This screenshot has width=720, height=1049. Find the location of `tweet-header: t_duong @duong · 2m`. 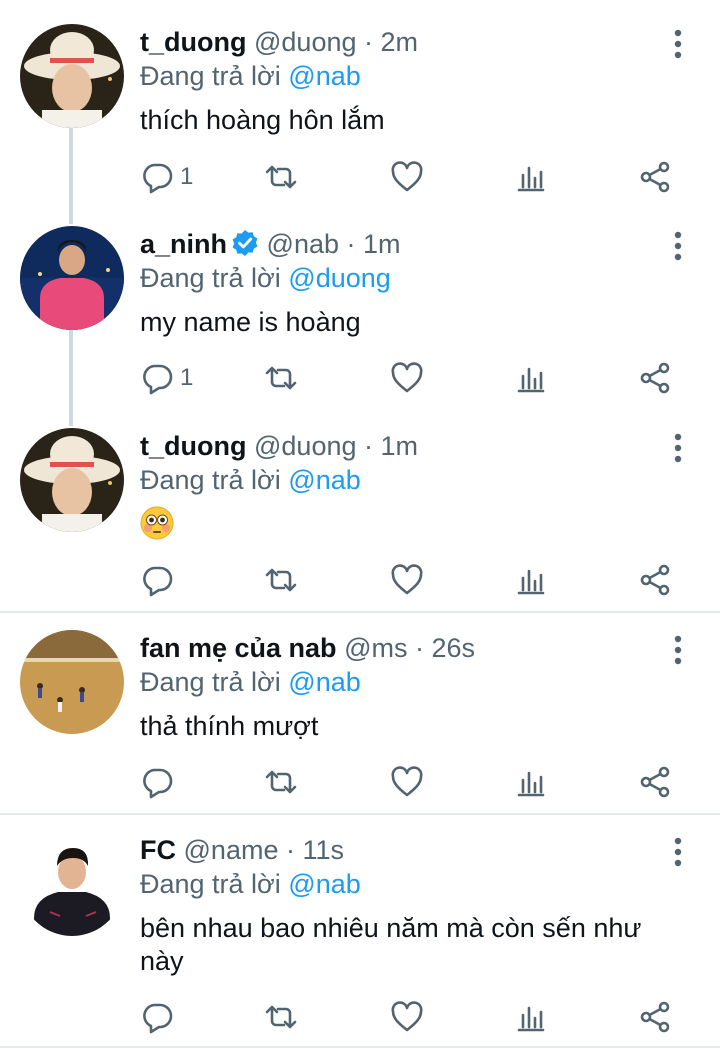

tweet-header: t_duong @duong · 2m is located at coordinates (279, 42).